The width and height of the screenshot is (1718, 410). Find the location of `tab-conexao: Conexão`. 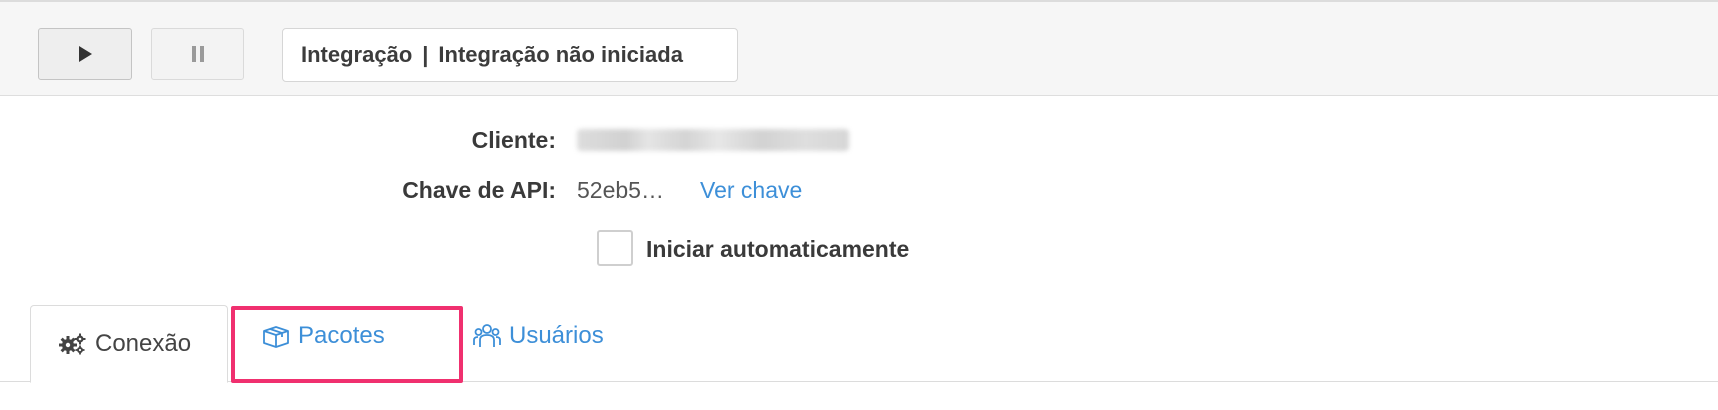

tab-conexao: Conexão is located at coordinates (129, 344).